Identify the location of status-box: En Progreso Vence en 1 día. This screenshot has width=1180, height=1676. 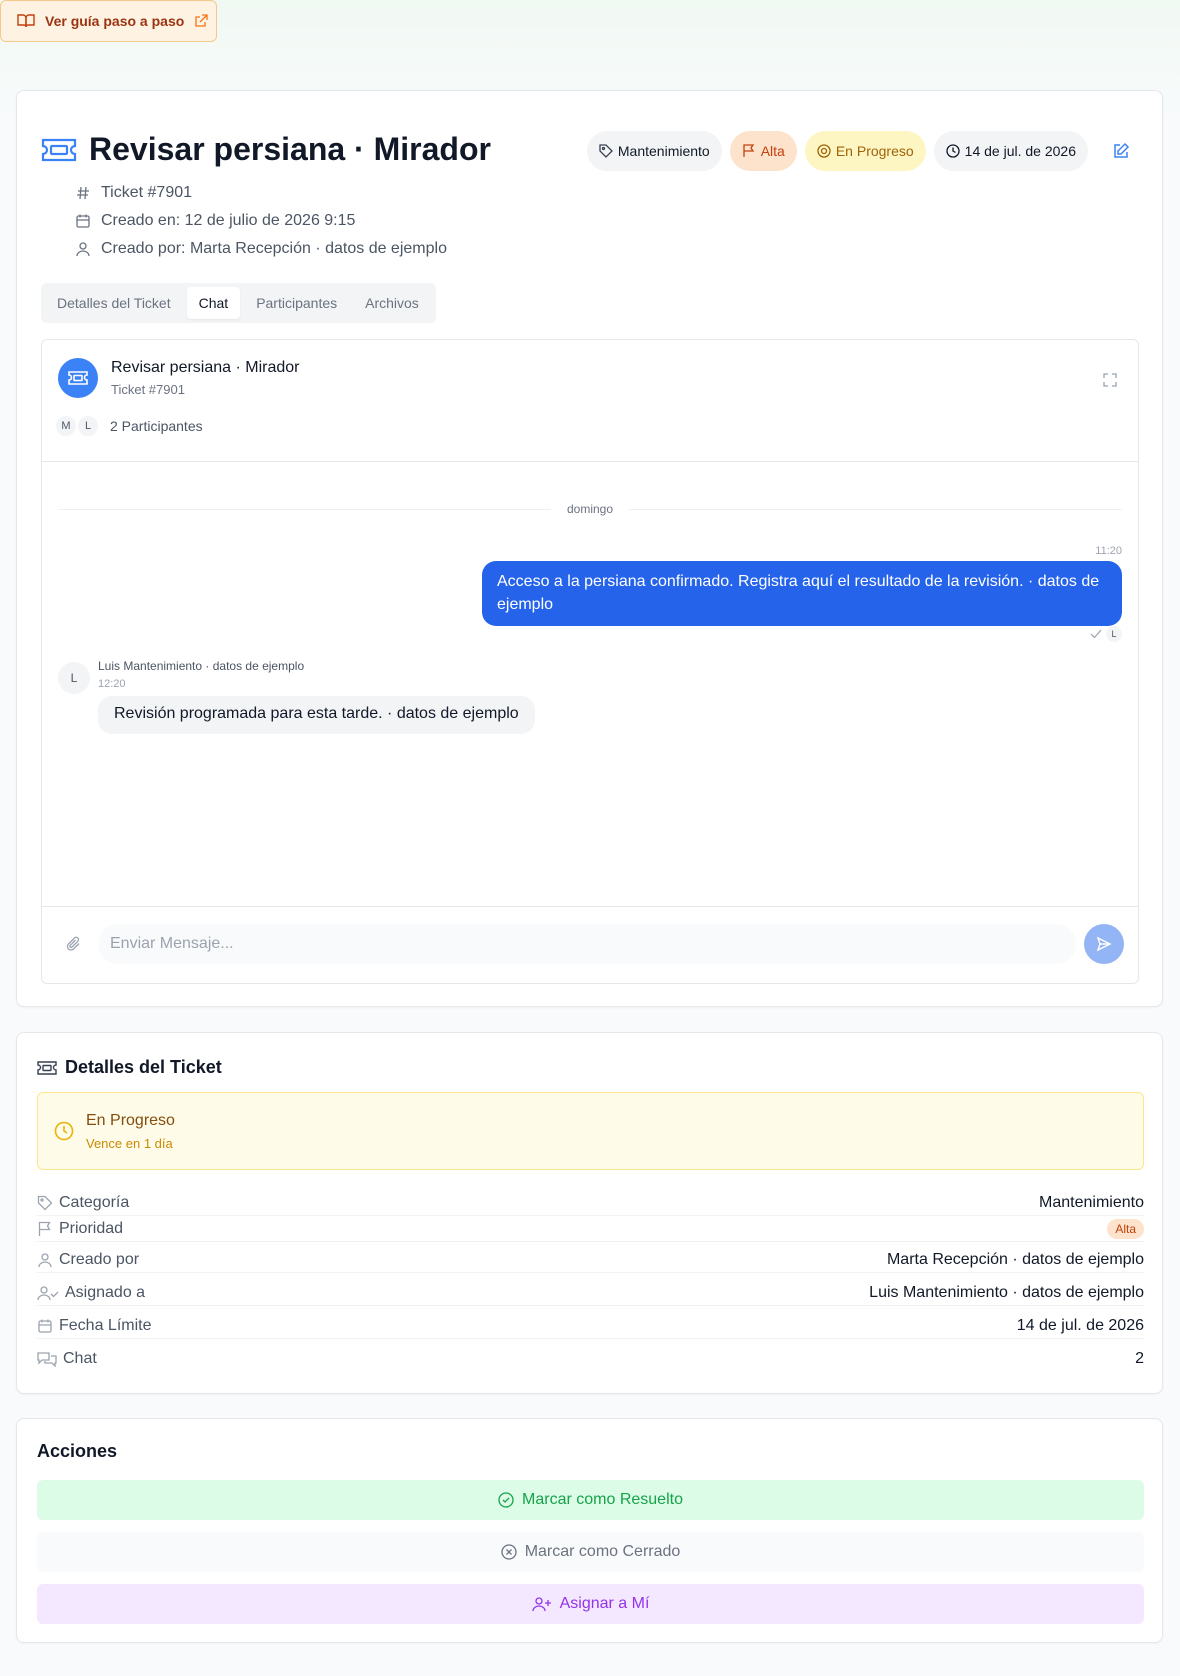
(590, 1131).